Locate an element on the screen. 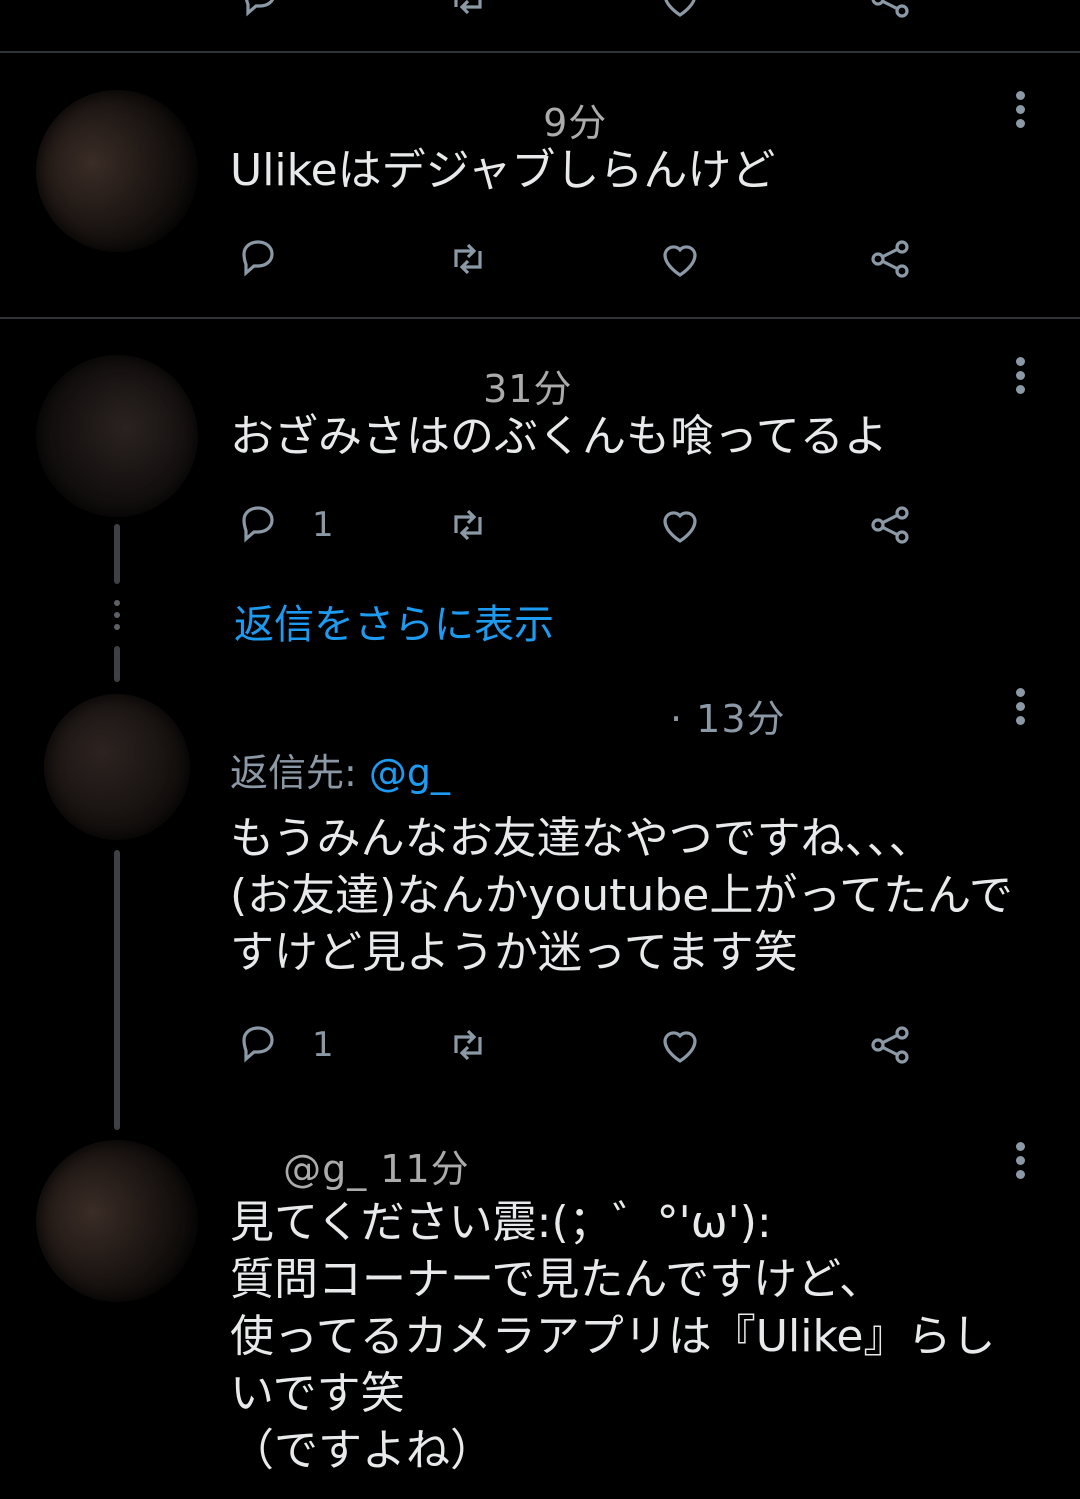 The height and width of the screenshot is (1499, 1080). tweet-text-line: Ulikeはデジャブしらんけど is located at coordinates (503, 170).